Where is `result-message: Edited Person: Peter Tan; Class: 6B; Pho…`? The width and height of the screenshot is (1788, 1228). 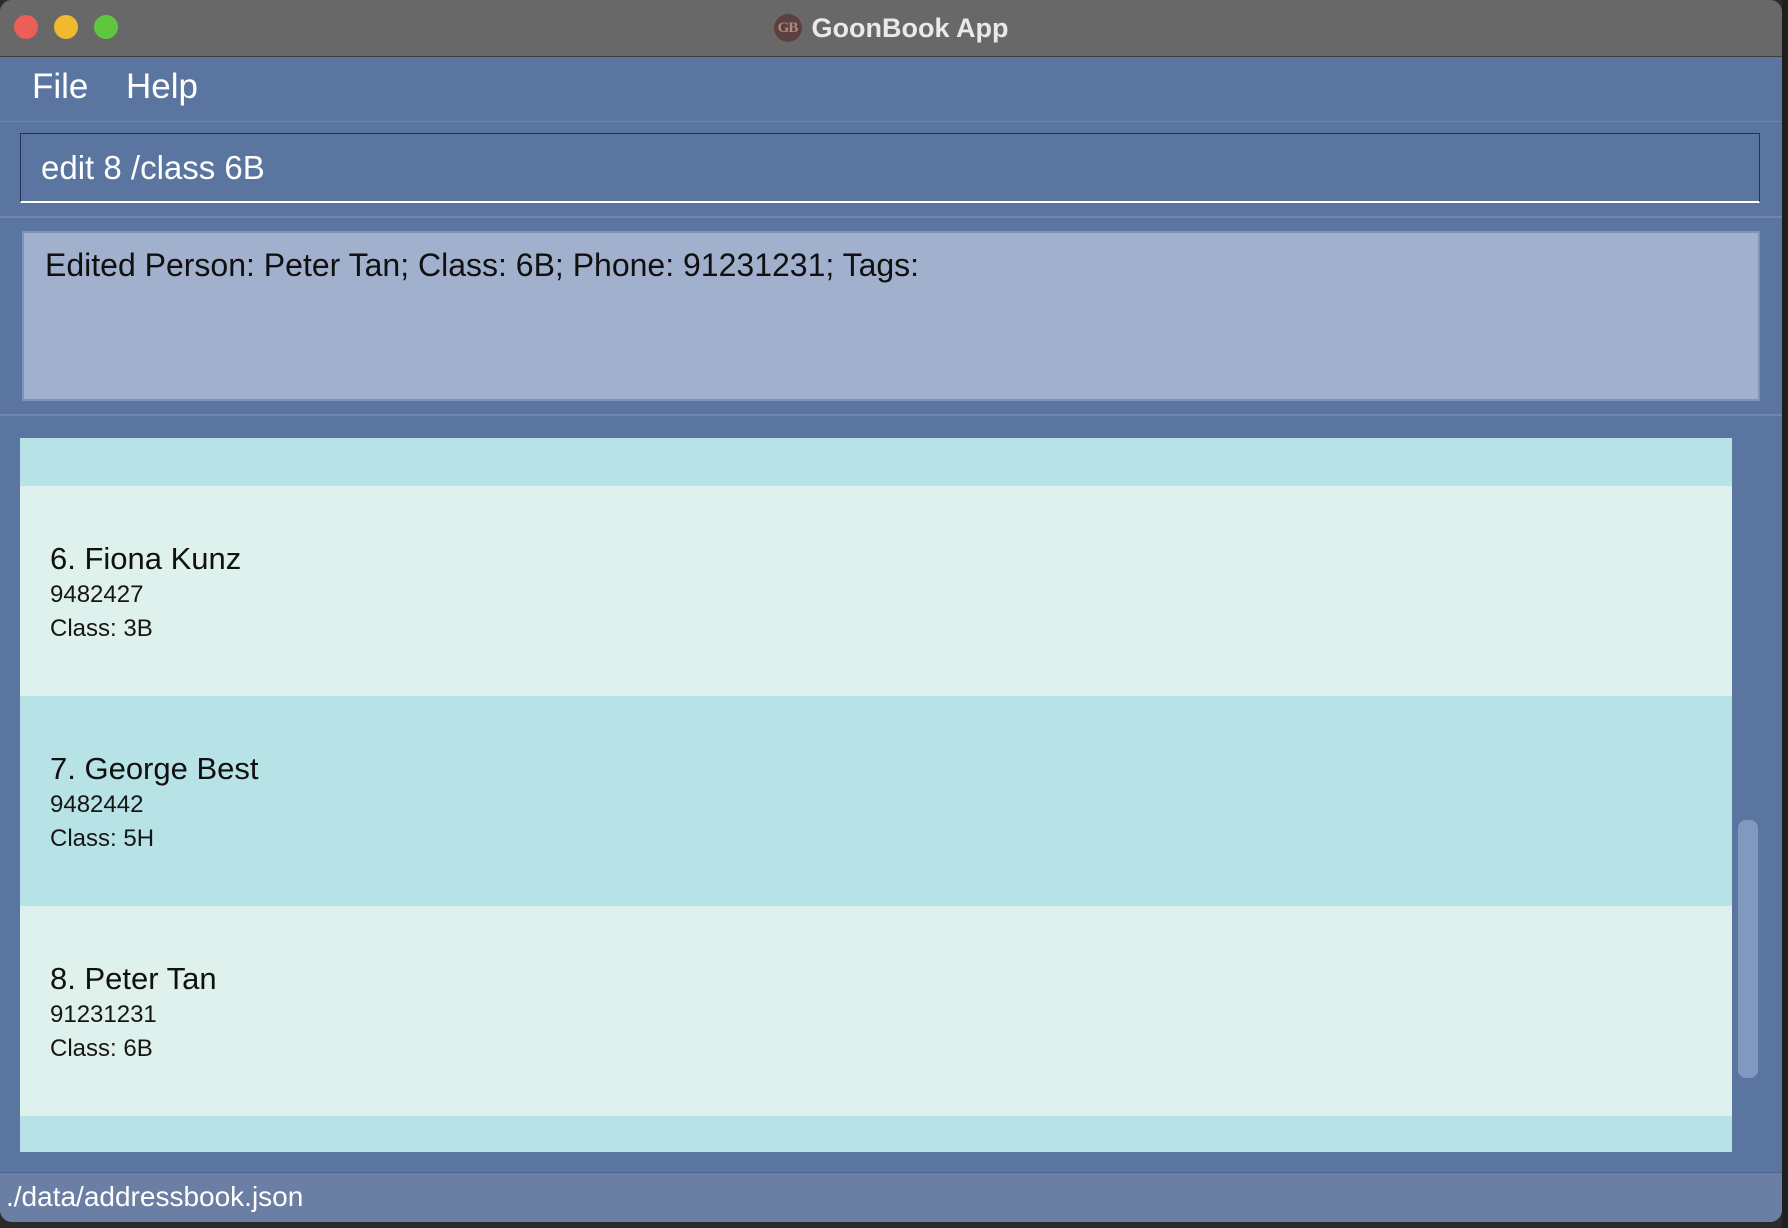
result-message: Edited Person: Peter Tan; Class: 6B; Pho… is located at coordinates (482, 265).